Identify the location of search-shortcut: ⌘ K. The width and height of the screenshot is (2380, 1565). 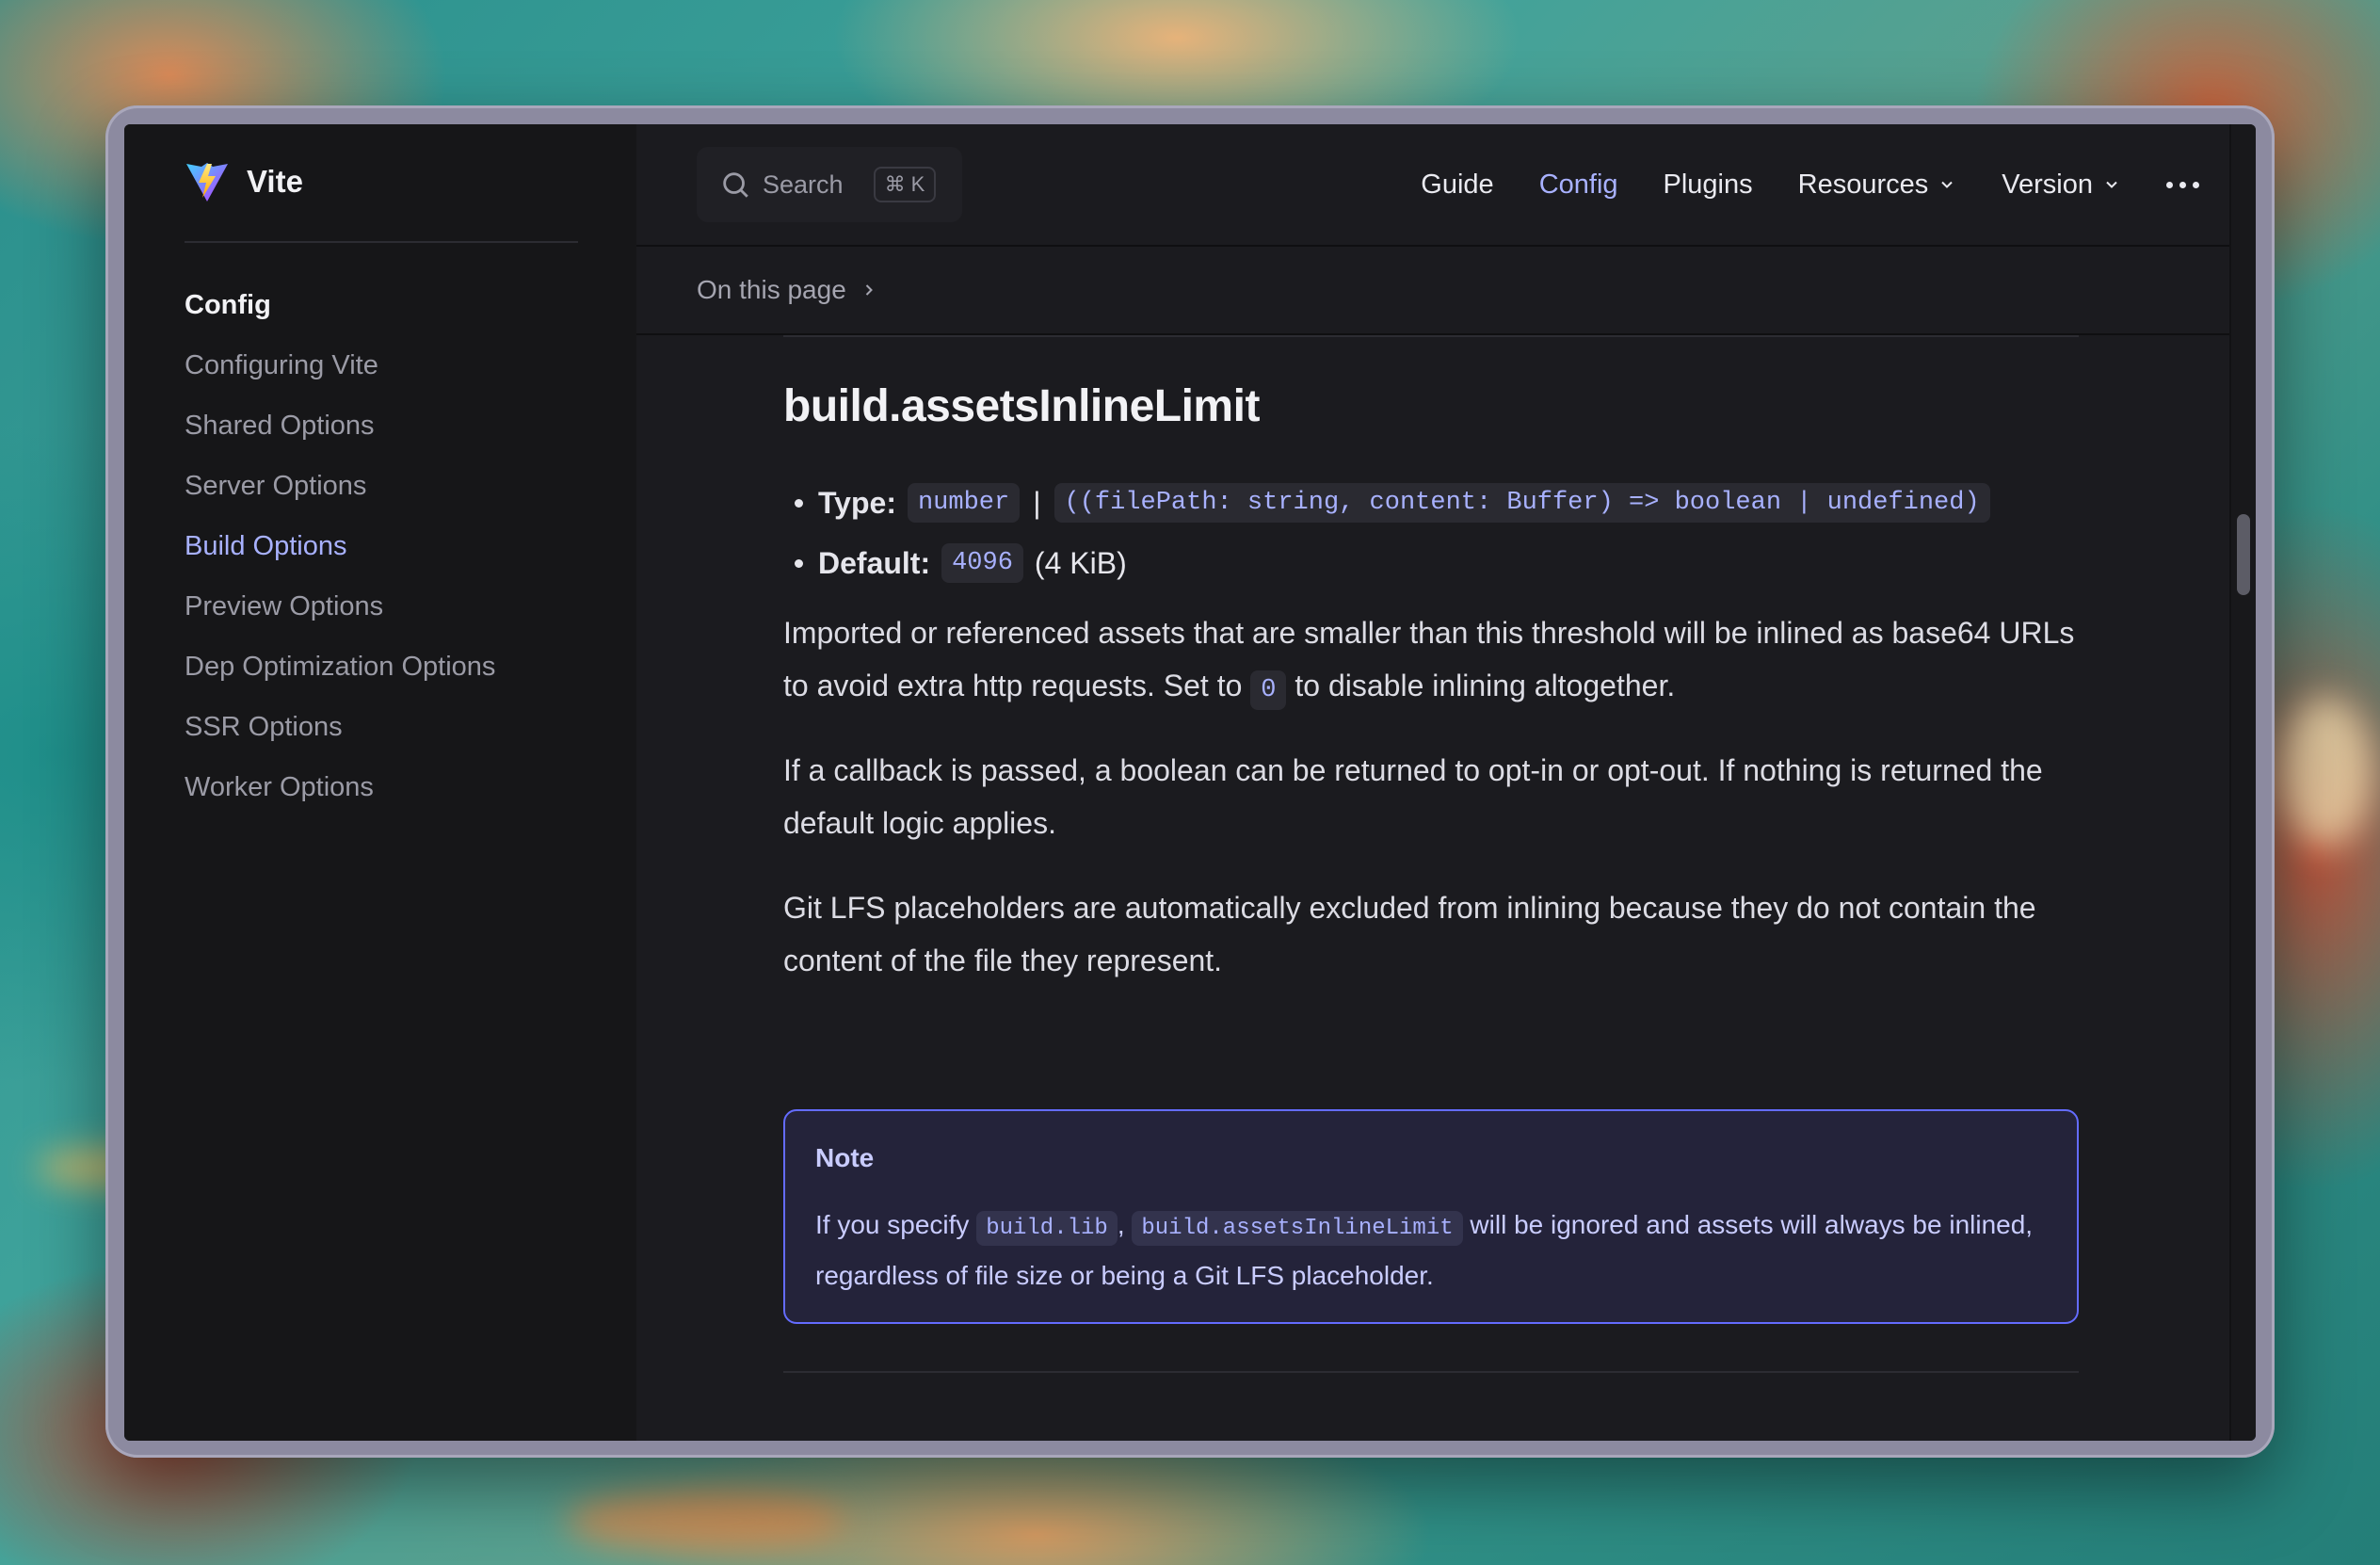
(905, 184).